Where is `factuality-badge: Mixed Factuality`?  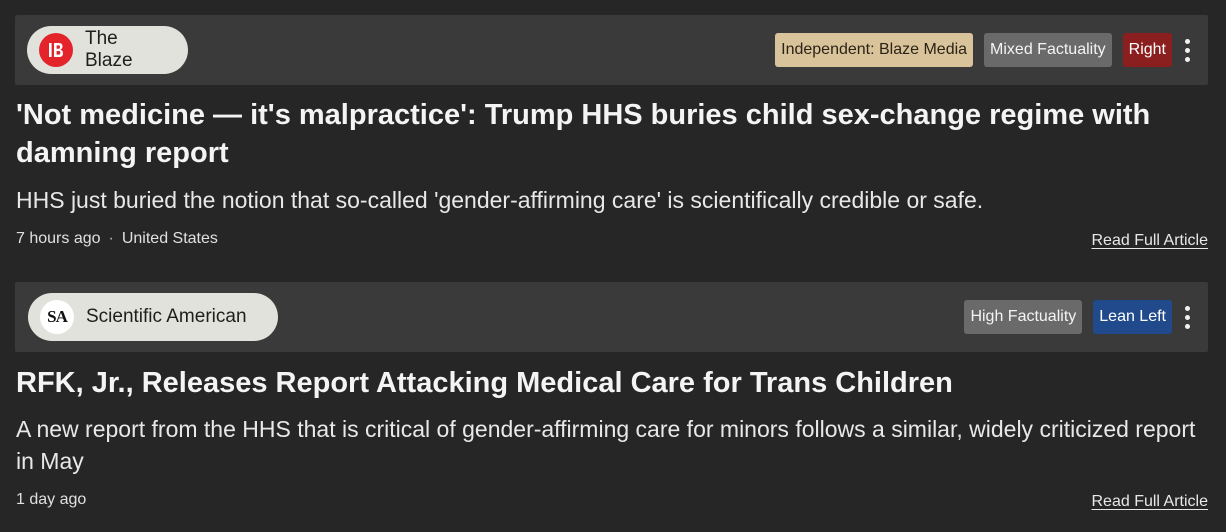
factuality-badge: Mixed Factuality is located at coordinates (1048, 50).